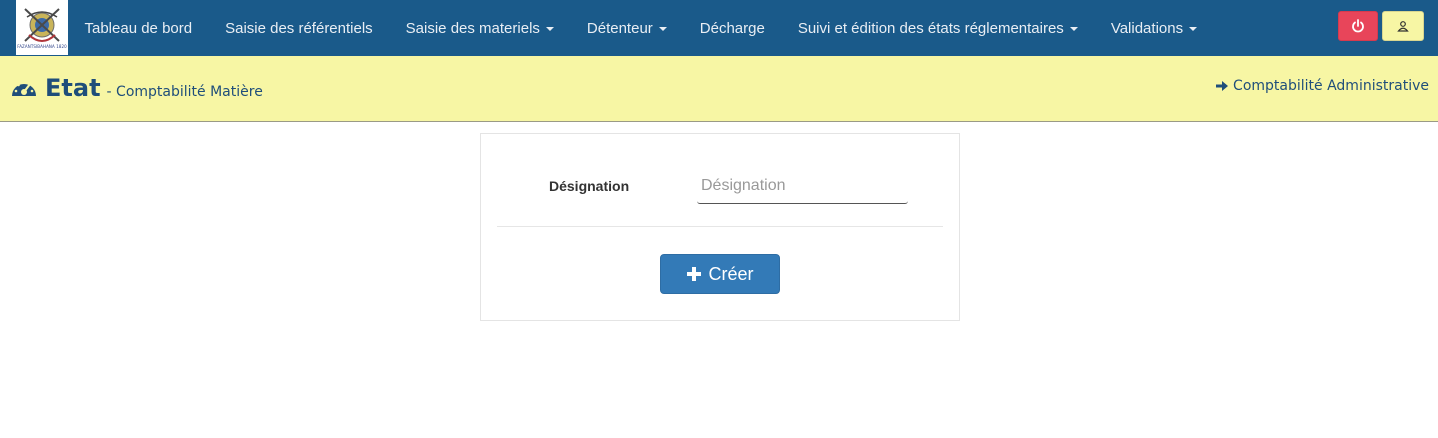  I want to click on nav-item-tableau-de-bord: Tableau de bord, so click(138, 28).